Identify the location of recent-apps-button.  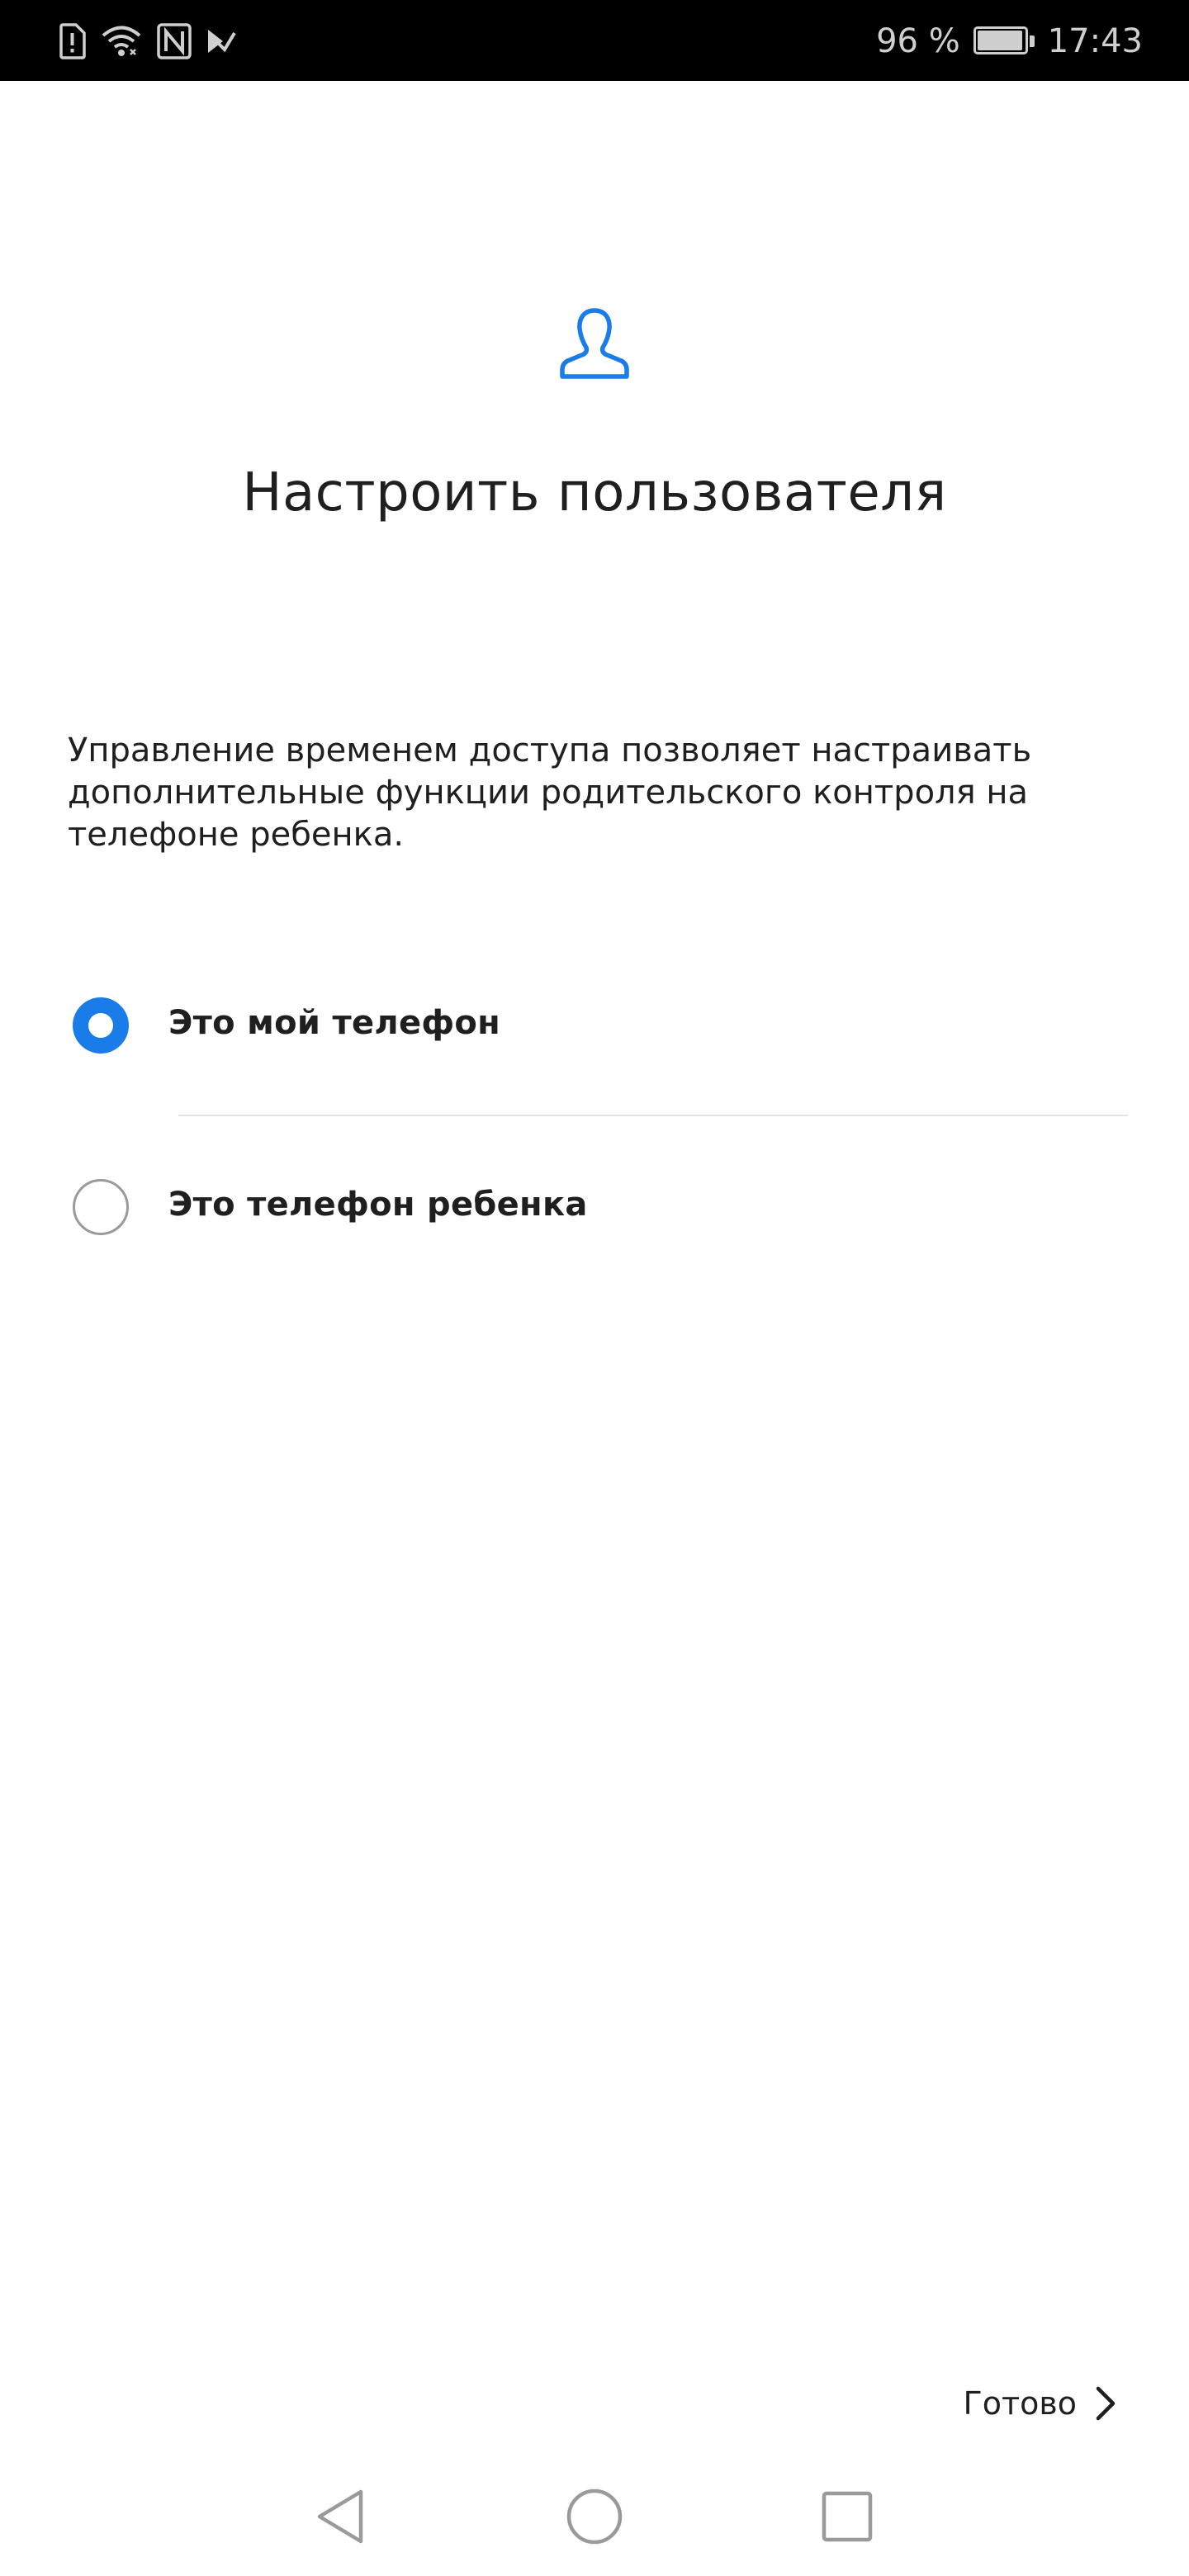
(847, 2516).